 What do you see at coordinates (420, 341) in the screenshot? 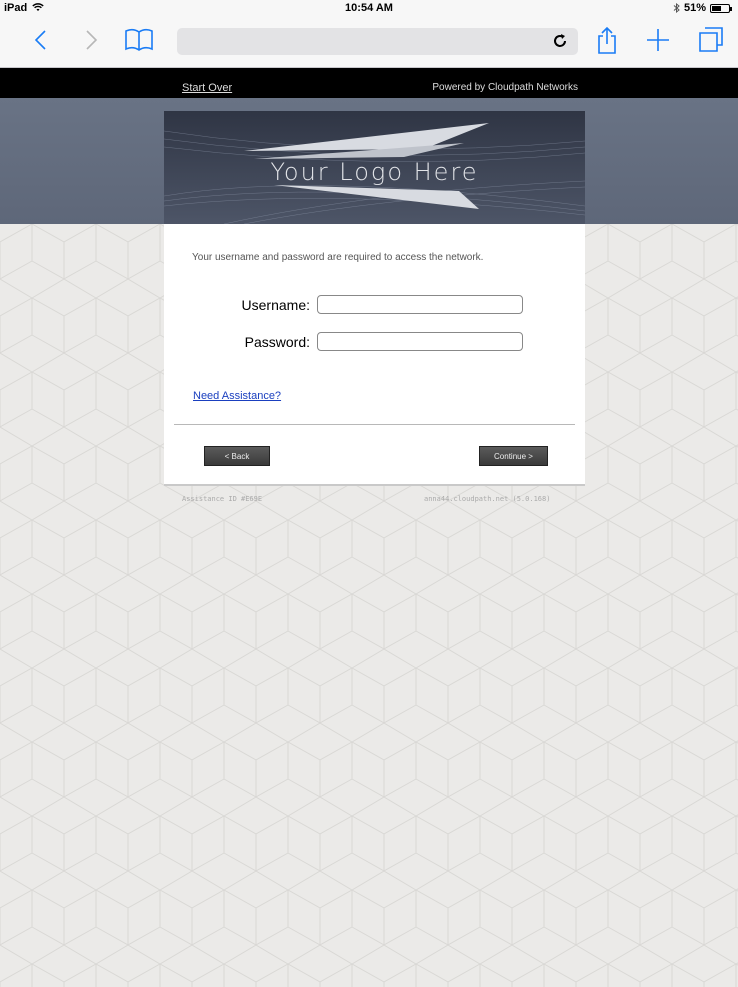
I see `password-input` at bounding box center [420, 341].